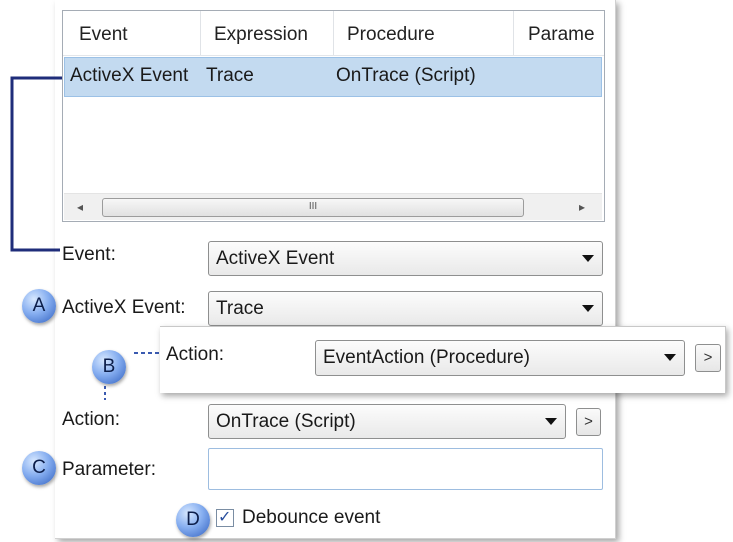 The image size is (733, 542). I want to click on check-icon: ✓, so click(225, 517).